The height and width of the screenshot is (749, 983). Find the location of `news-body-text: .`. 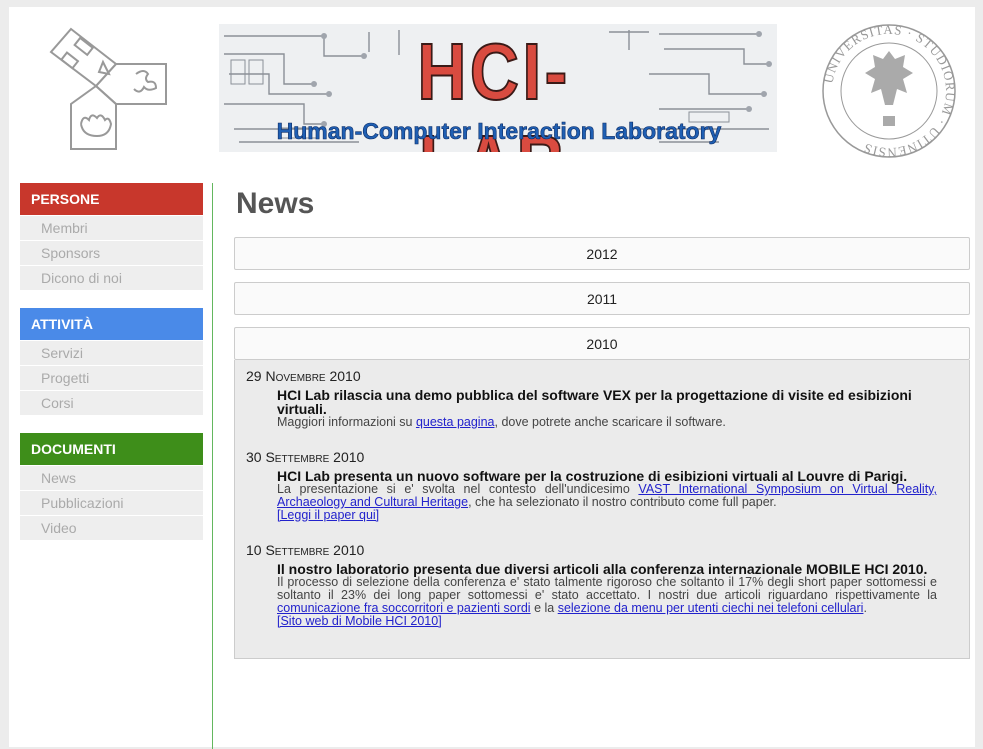

news-body-text: . is located at coordinates (865, 608).